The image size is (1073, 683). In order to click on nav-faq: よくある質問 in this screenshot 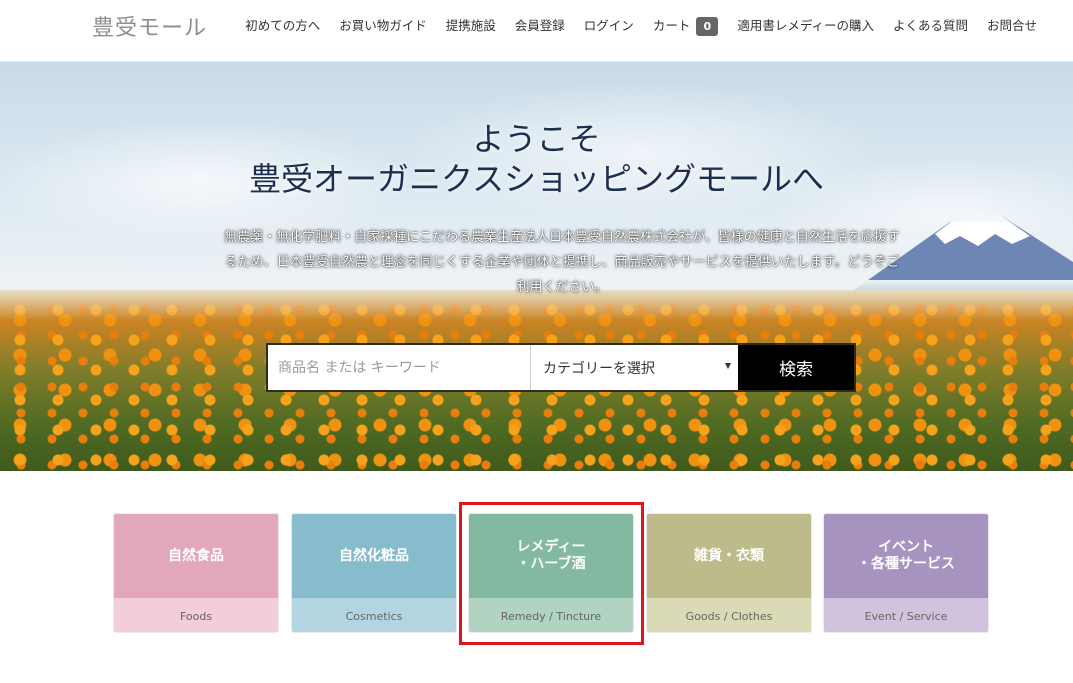, I will do `click(930, 26)`.